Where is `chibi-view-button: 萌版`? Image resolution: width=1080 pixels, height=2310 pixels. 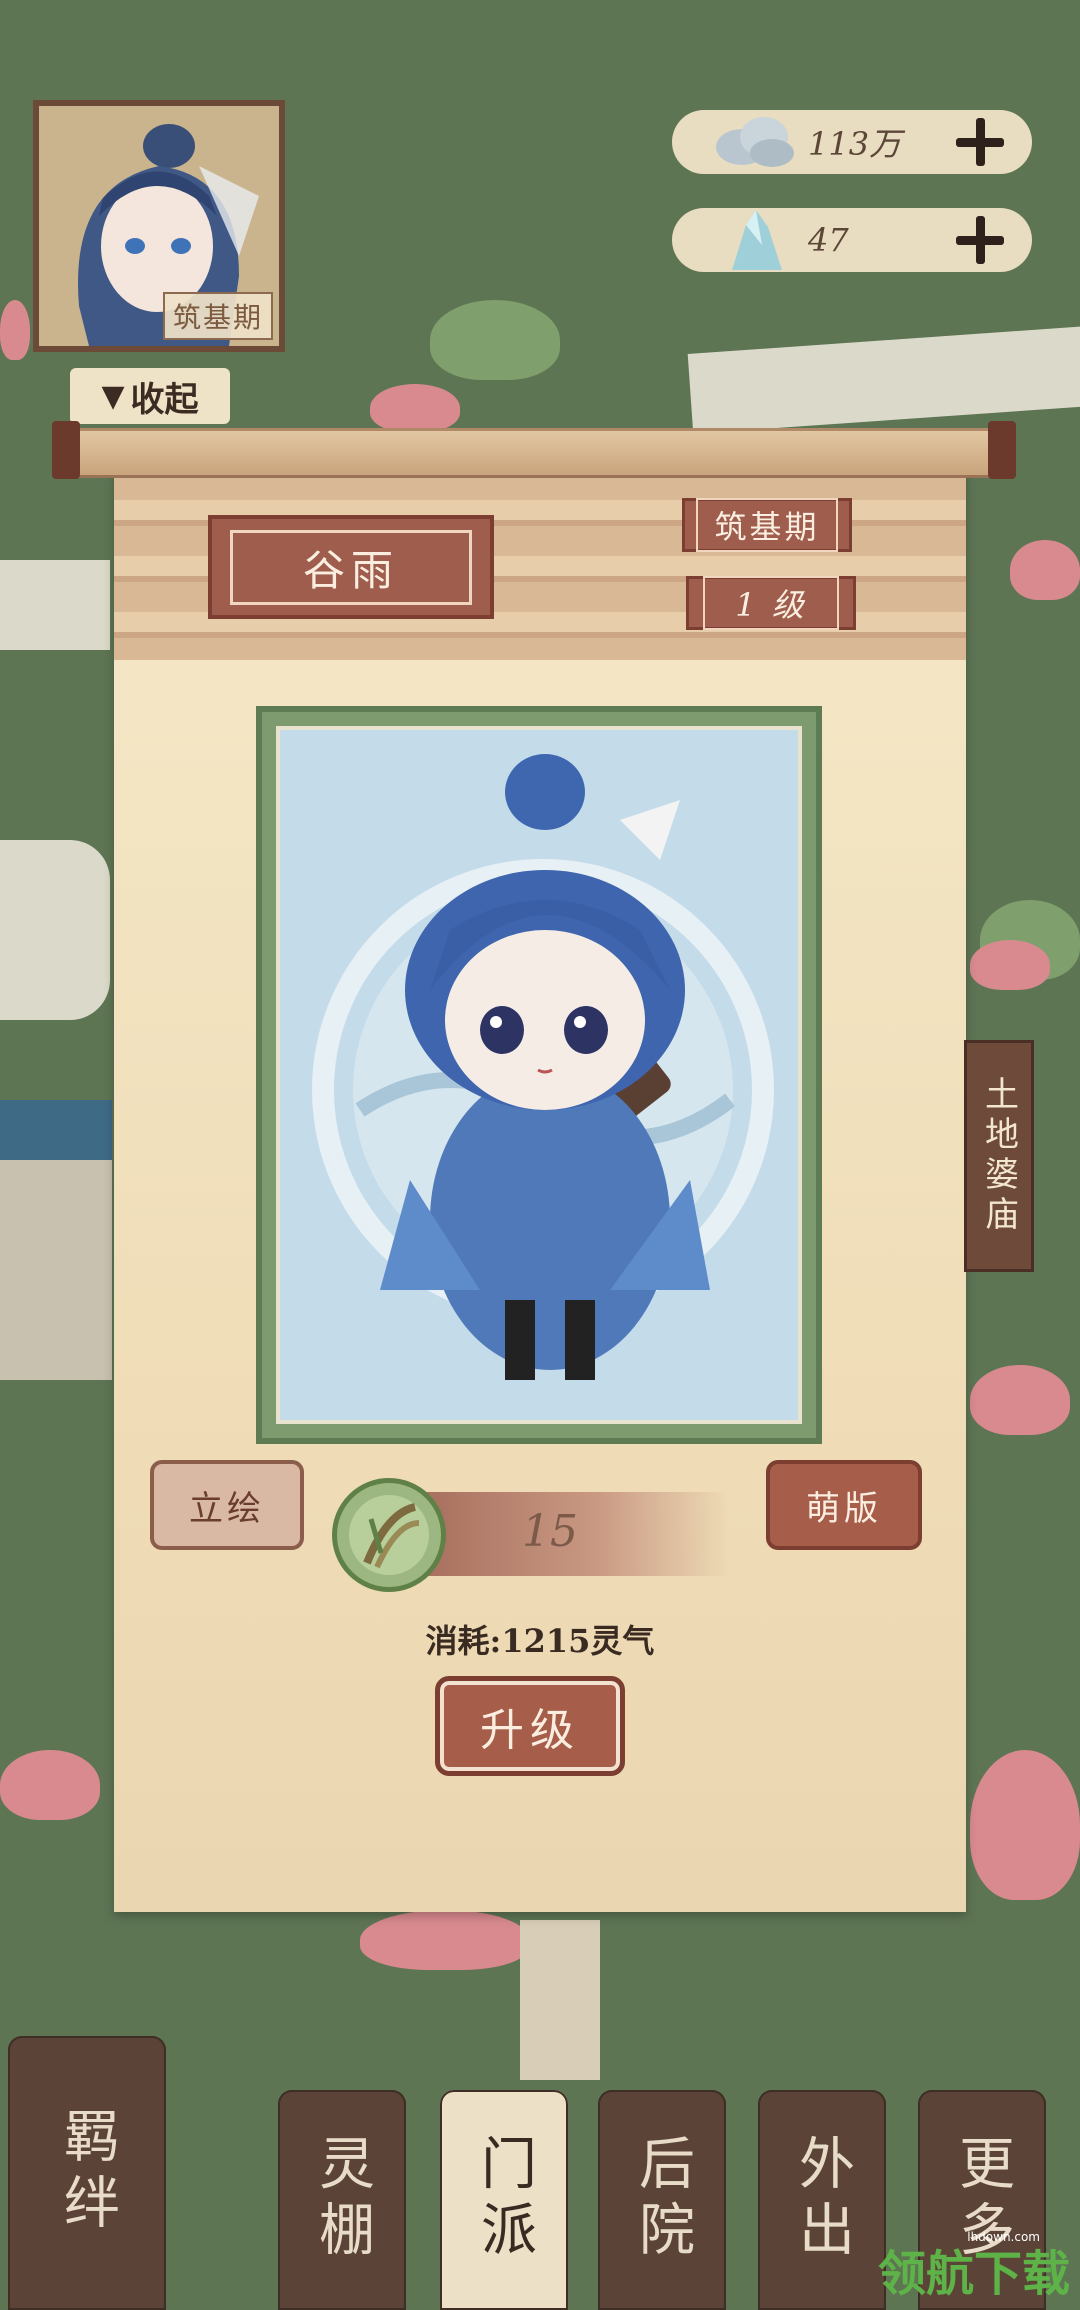
chibi-view-button: 萌版 is located at coordinates (844, 1505).